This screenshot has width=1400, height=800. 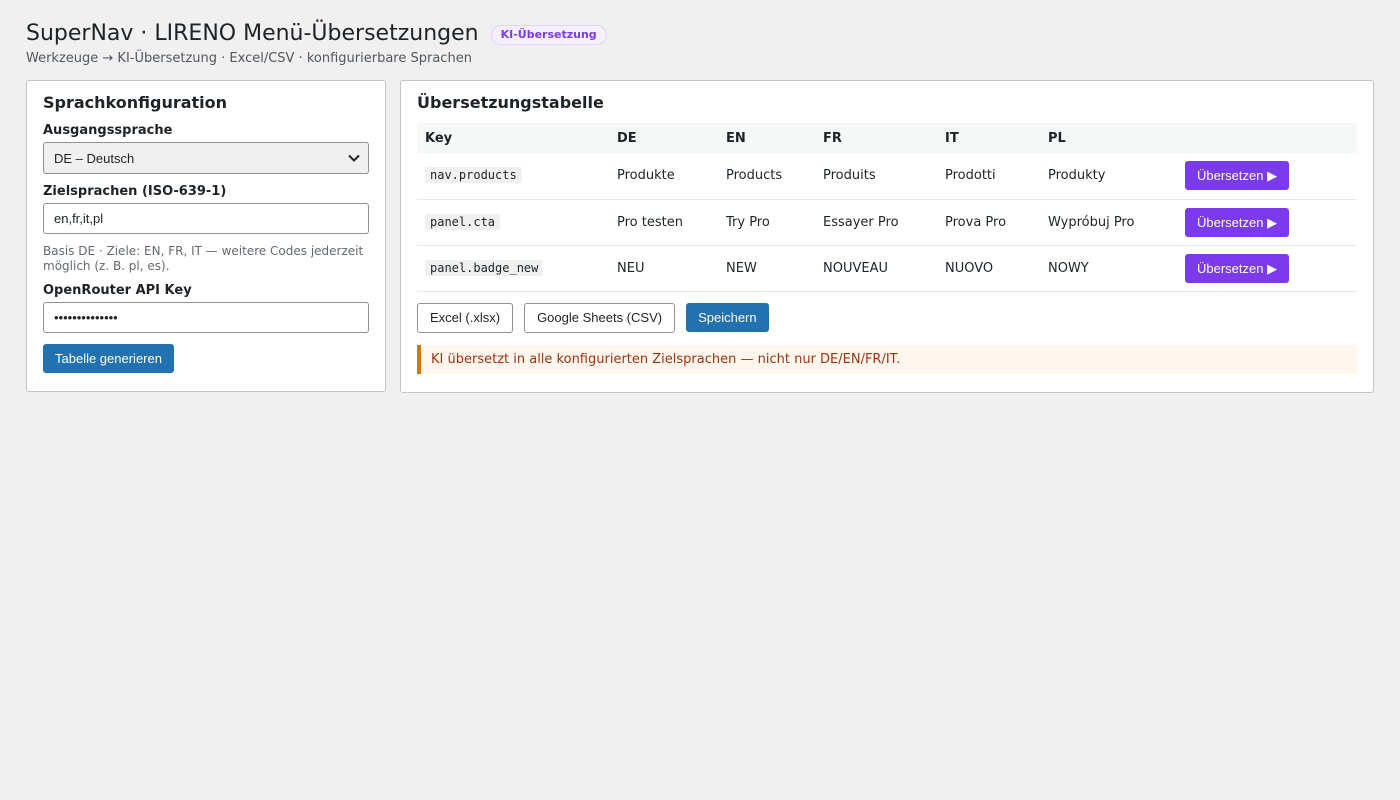 What do you see at coordinates (510, 102) in the screenshot?
I see `table-title: Übersetzungstabelle` at bounding box center [510, 102].